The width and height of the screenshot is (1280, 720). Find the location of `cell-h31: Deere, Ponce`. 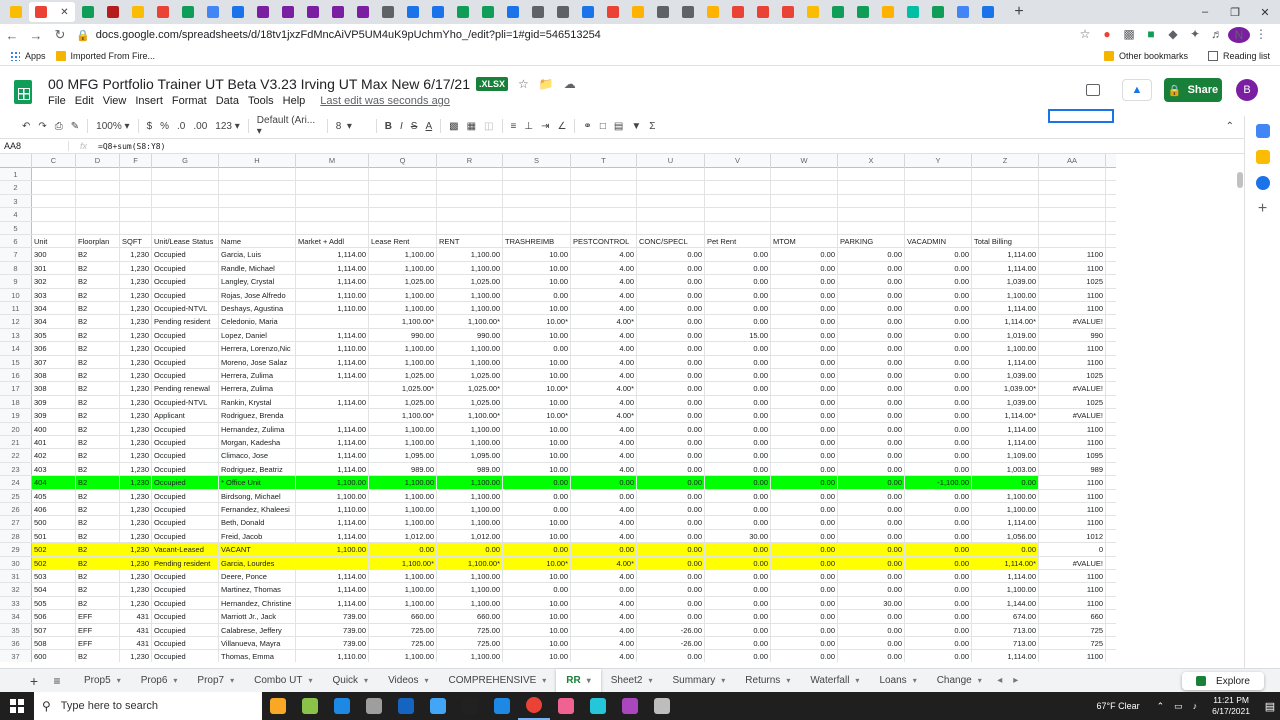

cell-h31: Deere, Ponce is located at coordinates (257, 576).